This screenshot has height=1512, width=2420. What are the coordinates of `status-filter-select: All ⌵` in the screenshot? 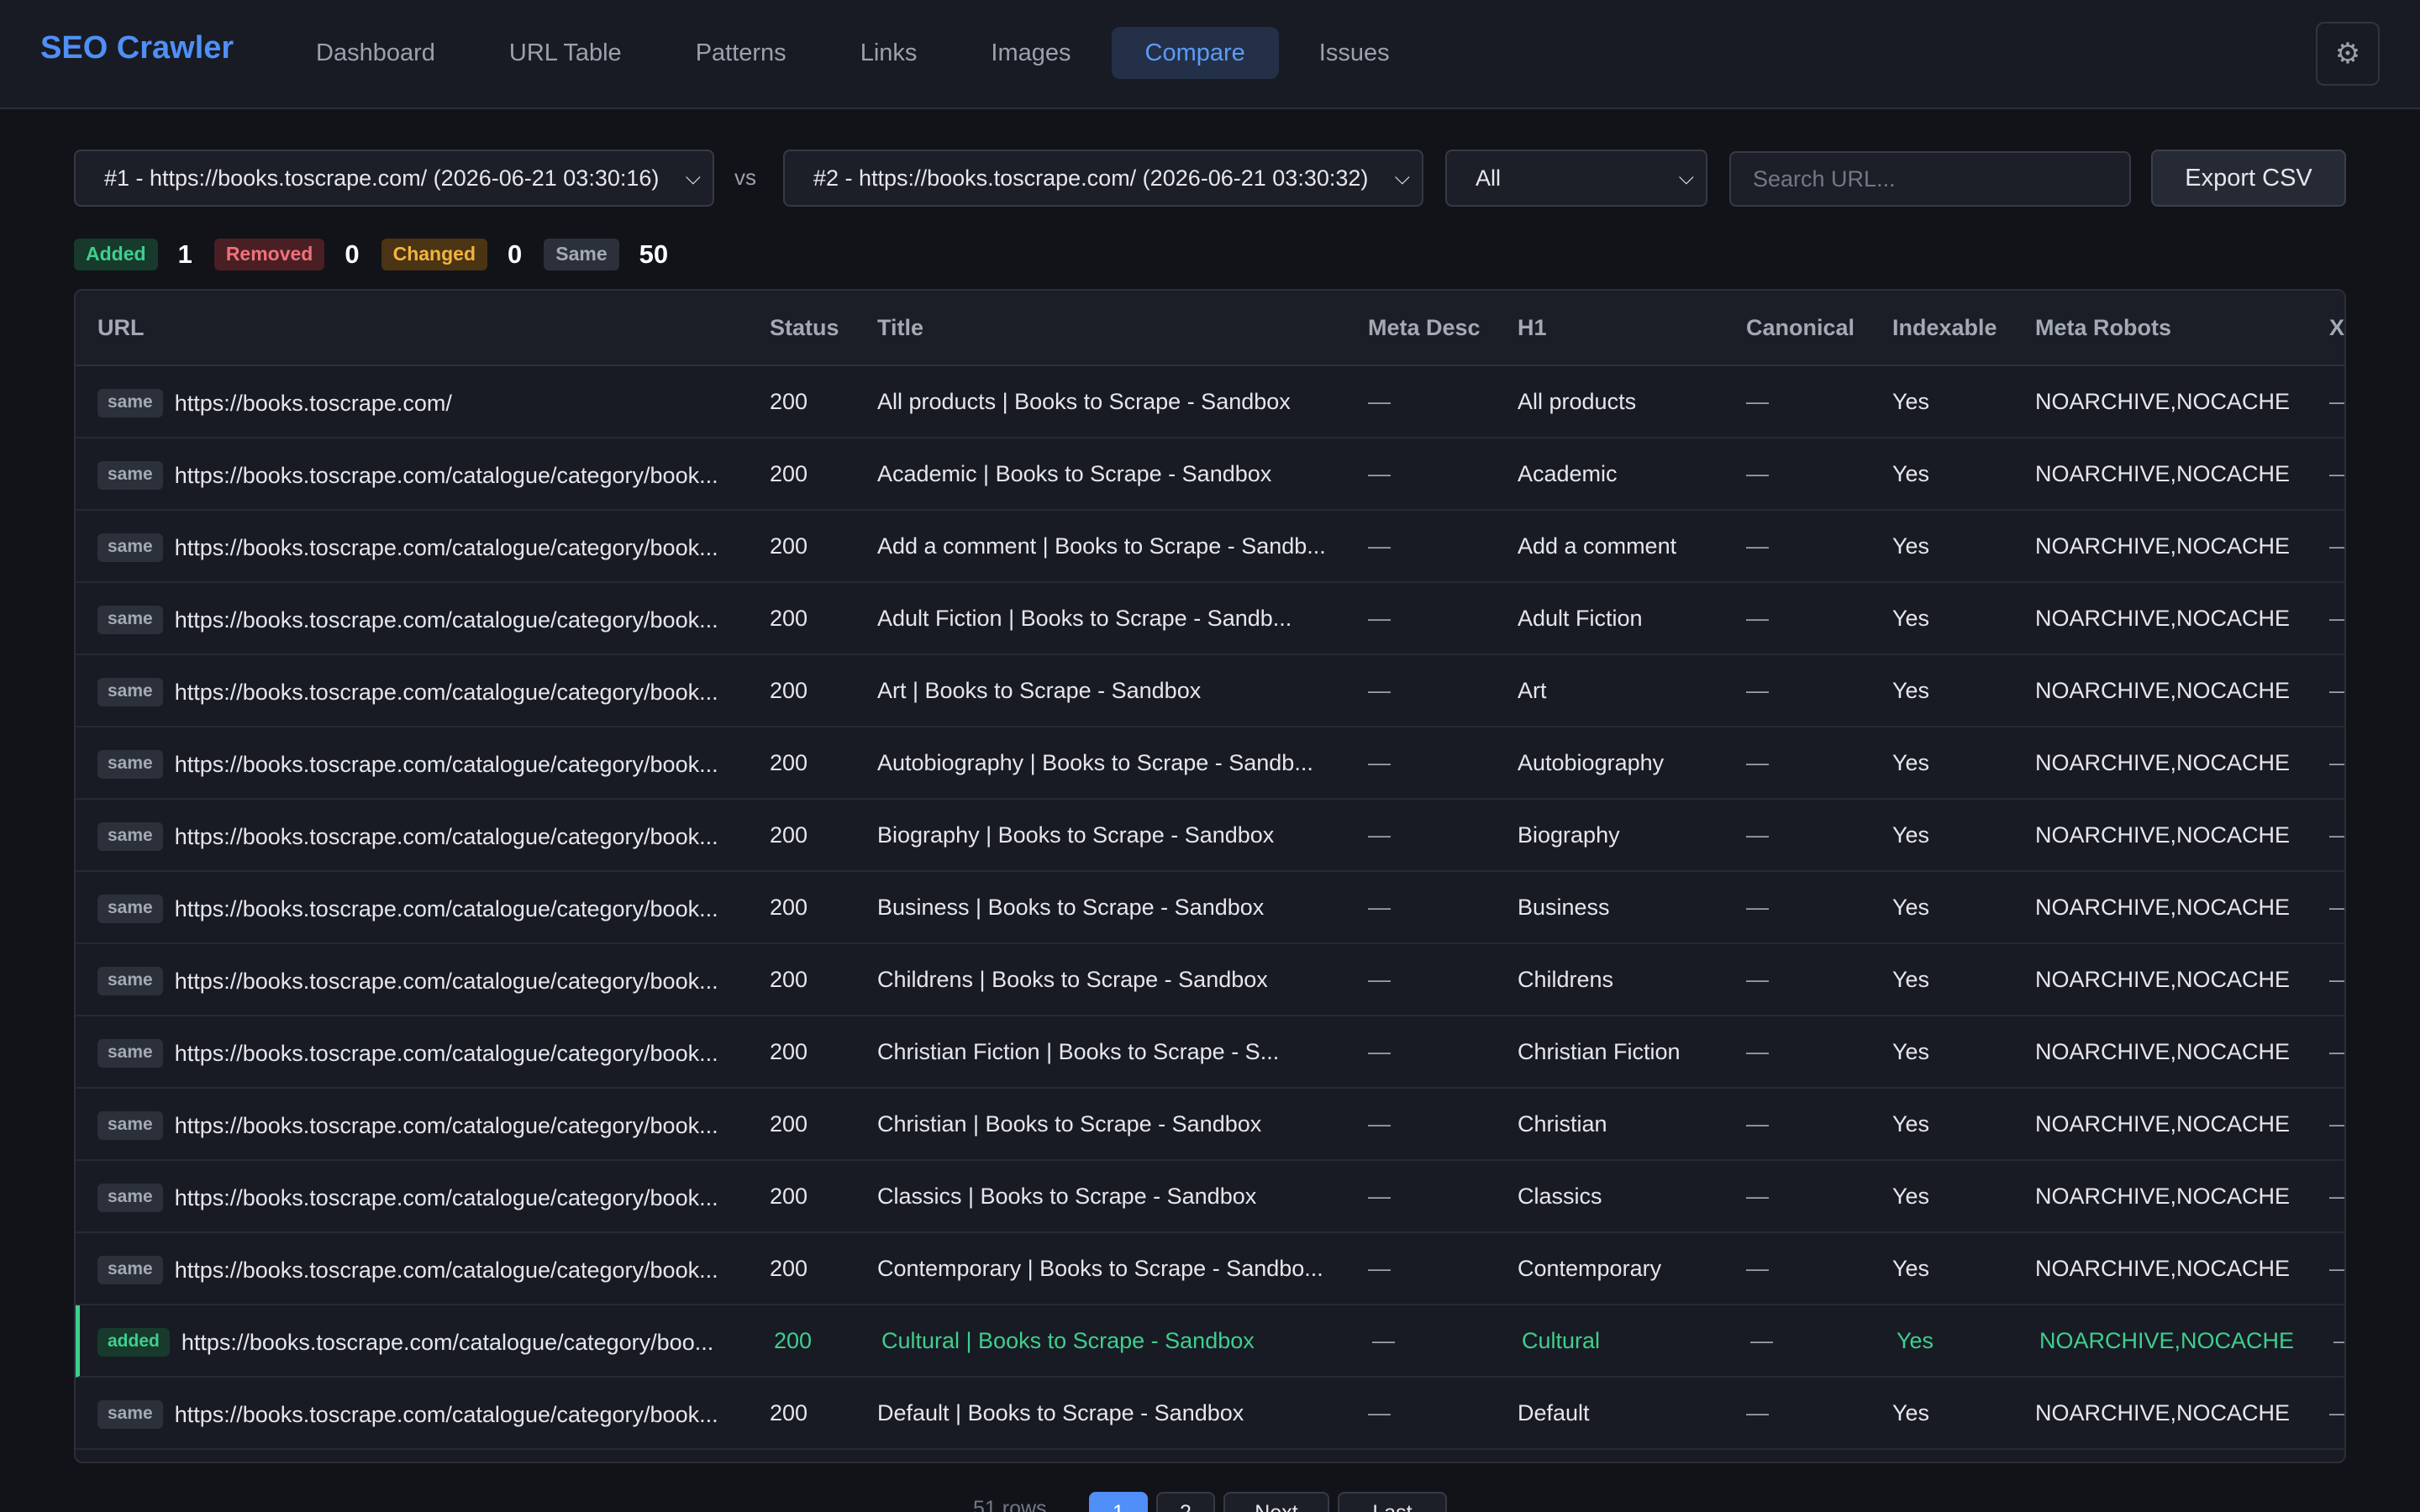 It's located at (1576, 178).